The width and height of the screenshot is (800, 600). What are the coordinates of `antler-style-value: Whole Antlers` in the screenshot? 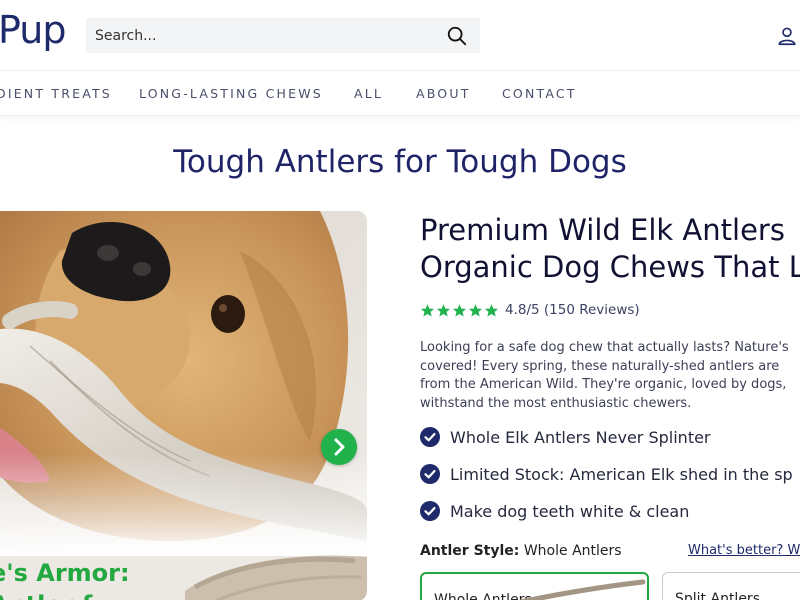 It's located at (572, 551).